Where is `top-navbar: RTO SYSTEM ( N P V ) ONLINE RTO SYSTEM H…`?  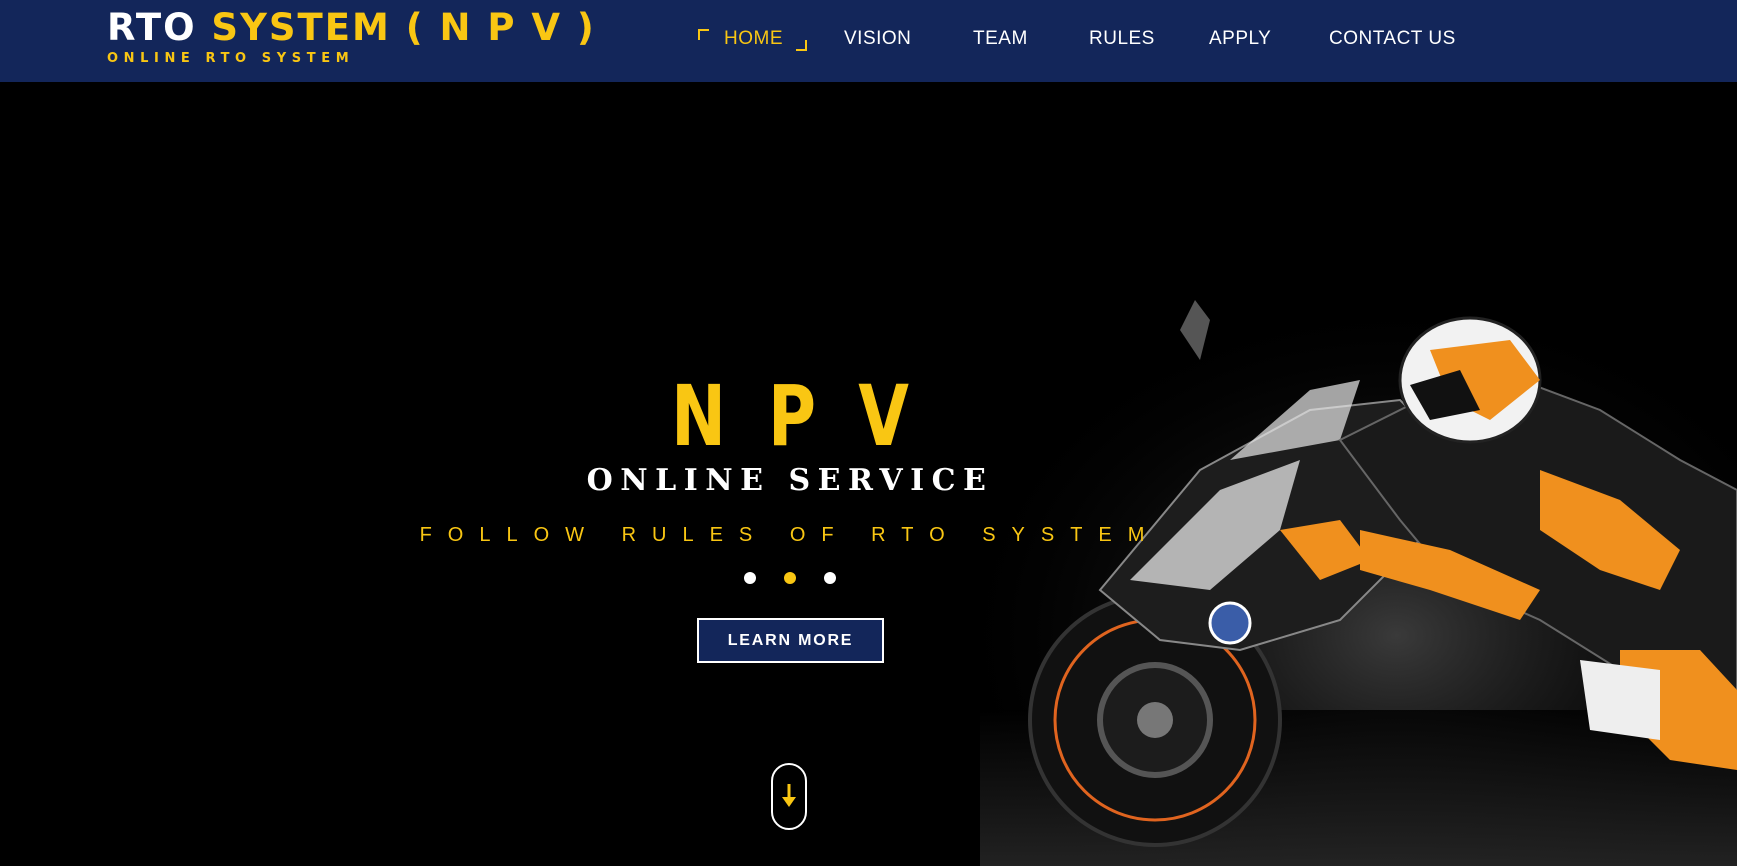 top-navbar: RTO SYSTEM ( N P V ) ONLINE RTO SYSTEM H… is located at coordinates (868, 41).